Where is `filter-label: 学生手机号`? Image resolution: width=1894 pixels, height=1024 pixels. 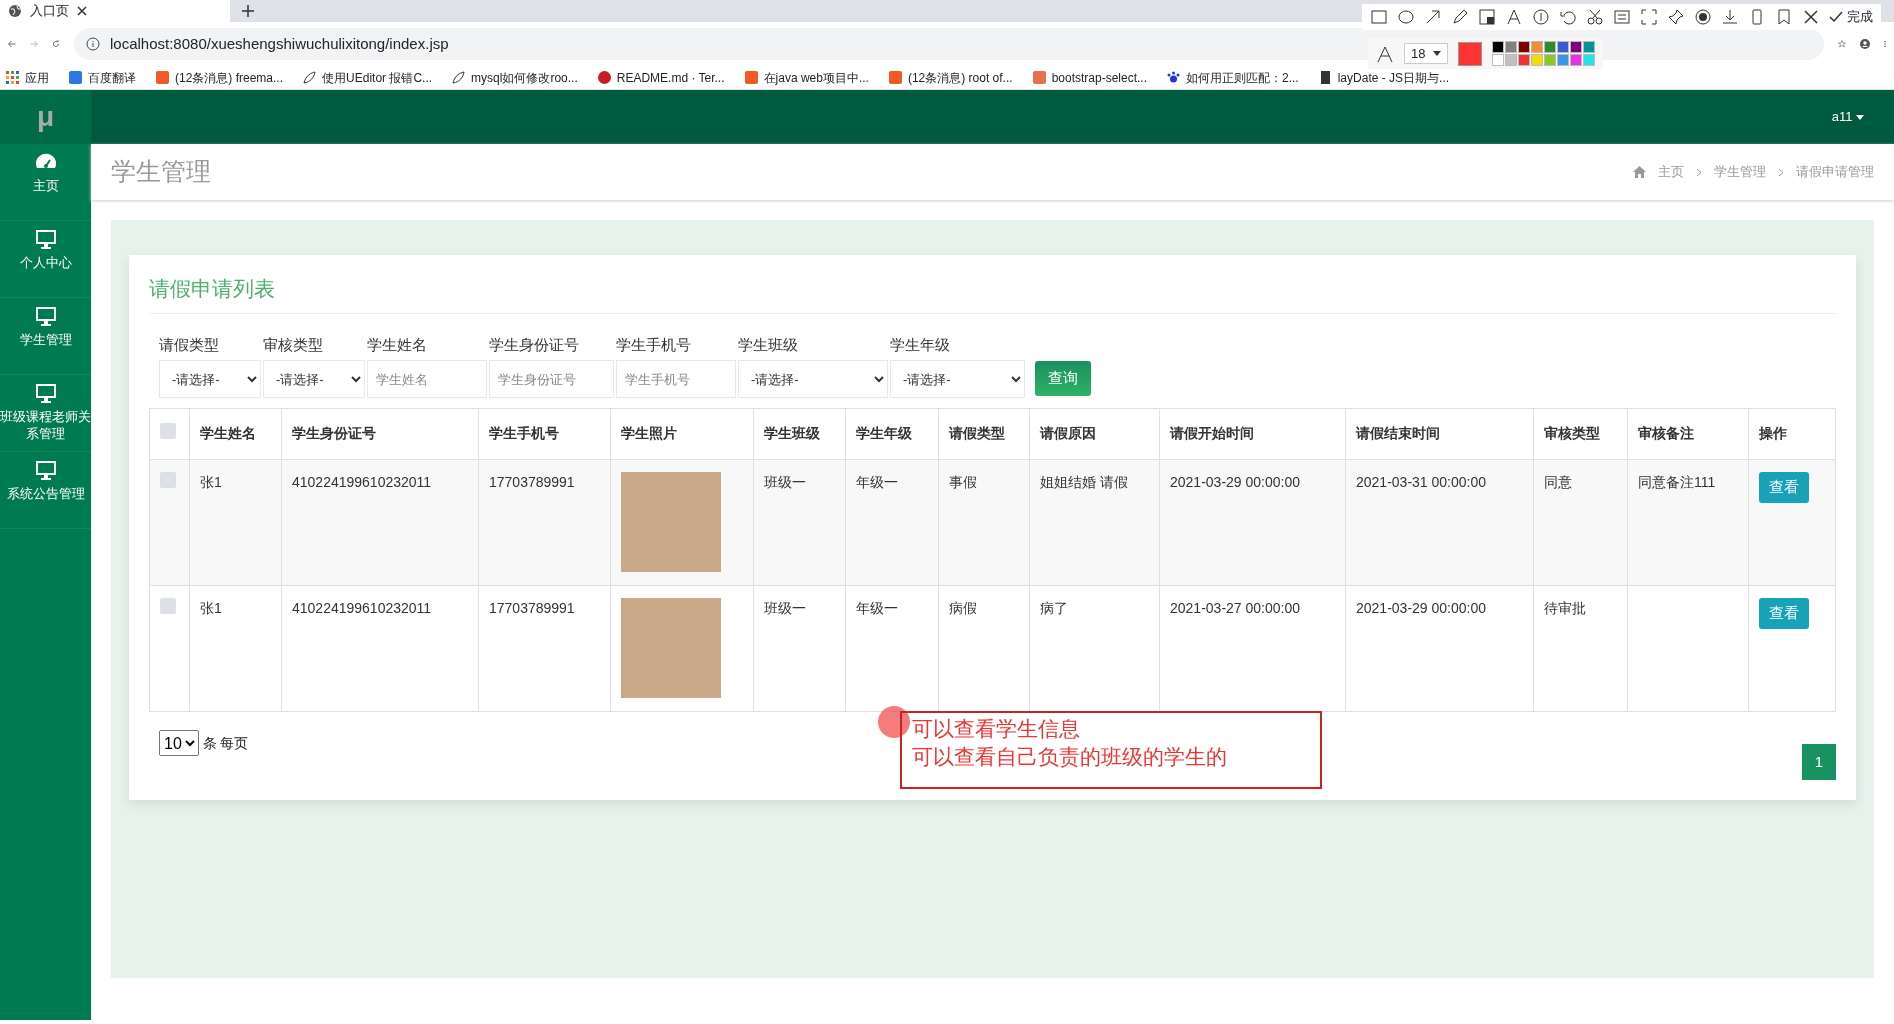 filter-label: 学生手机号 is located at coordinates (654, 344).